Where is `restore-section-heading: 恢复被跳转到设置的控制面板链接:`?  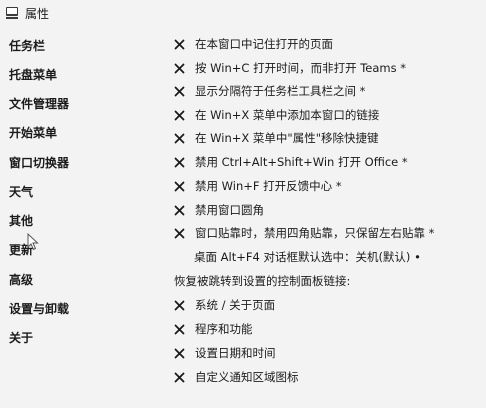
restore-section-heading: 恢复被跳转到设置的控制面板链接: is located at coordinates (262, 281).